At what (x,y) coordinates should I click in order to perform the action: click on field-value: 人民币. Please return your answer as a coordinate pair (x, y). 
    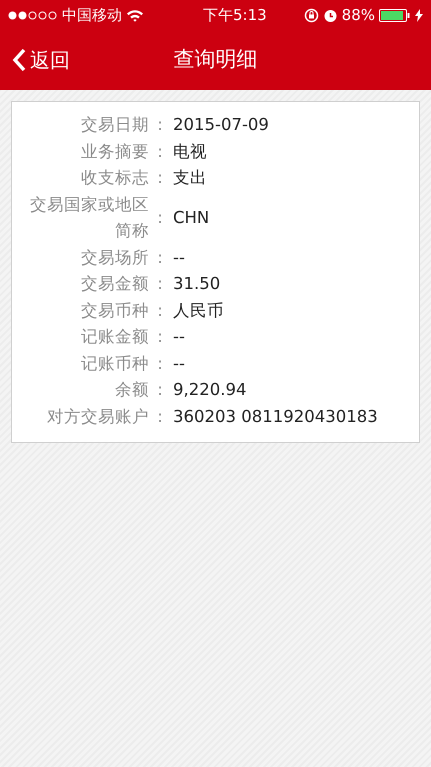
    Looking at the image, I should click on (198, 311).